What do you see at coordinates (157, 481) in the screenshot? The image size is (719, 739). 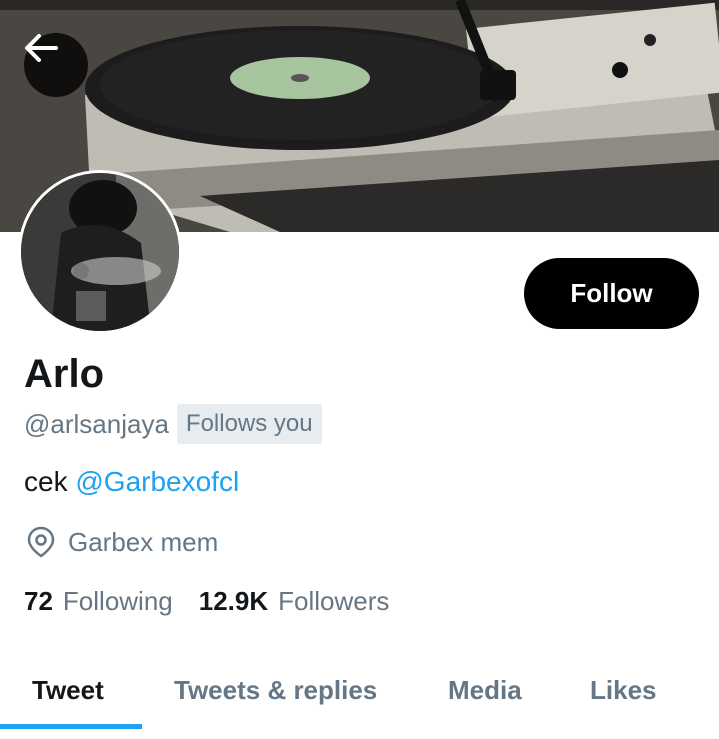 I see `bio-mention-link: @Garbexofcl` at bounding box center [157, 481].